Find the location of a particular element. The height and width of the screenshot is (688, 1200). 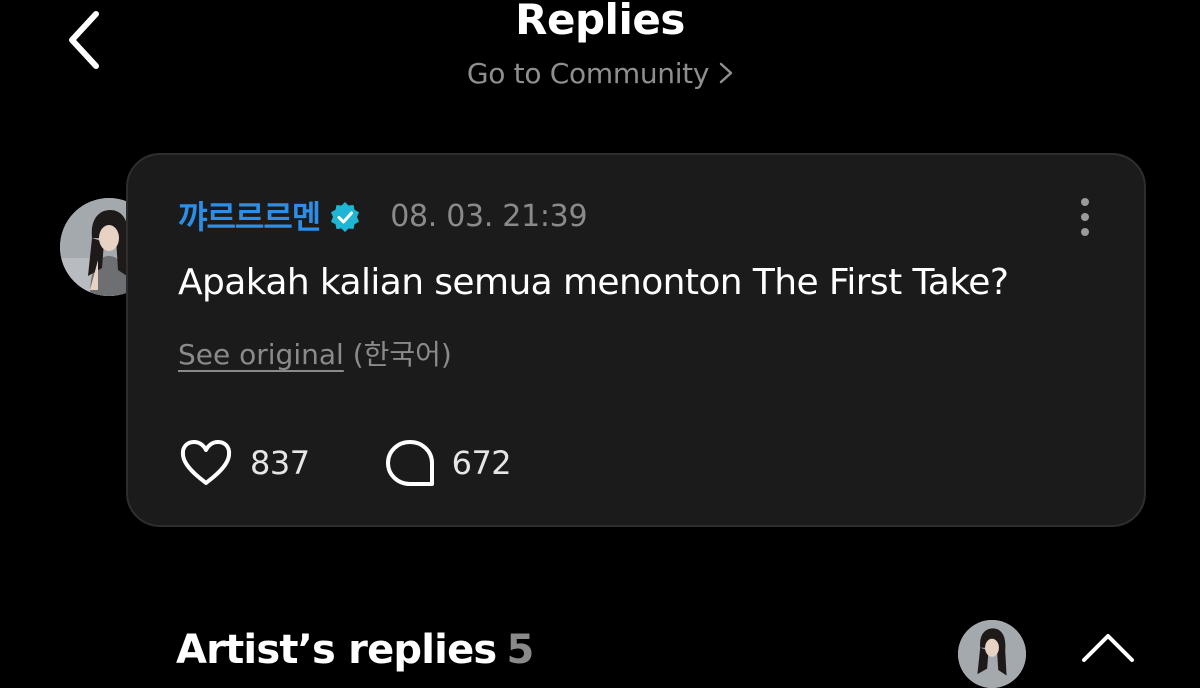

collapse-button is located at coordinates (1108, 646).